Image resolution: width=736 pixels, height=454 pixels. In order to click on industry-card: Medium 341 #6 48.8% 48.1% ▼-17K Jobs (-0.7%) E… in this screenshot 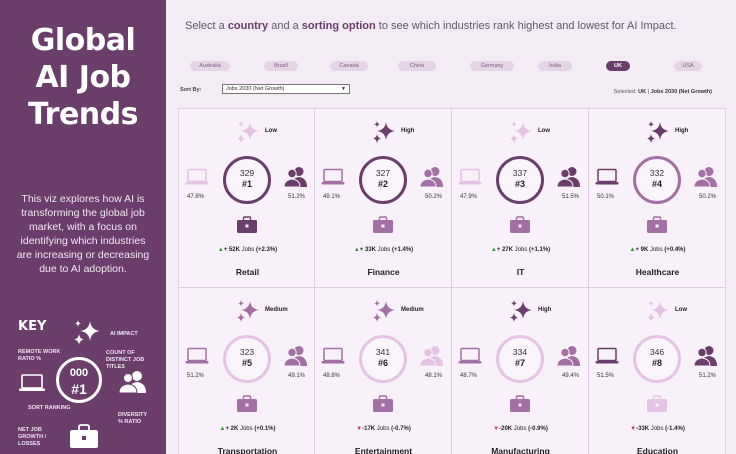, I will do `click(383, 371)`.